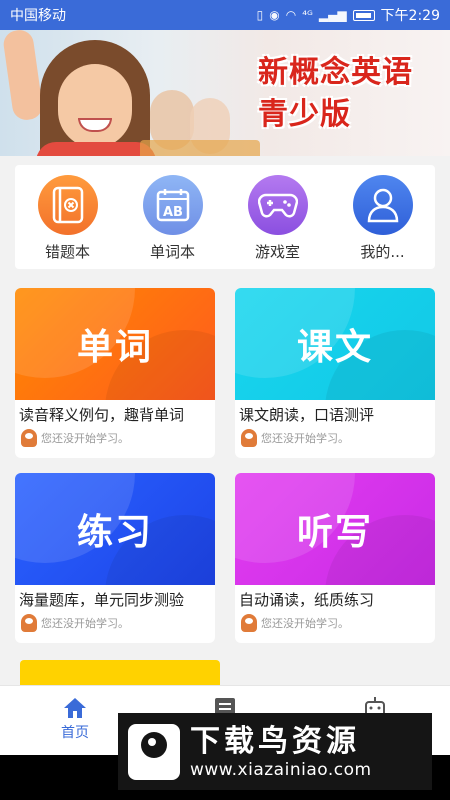 The height and width of the screenshot is (800, 450). What do you see at coordinates (382, 205) in the screenshot?
I see `user-icon` at bounding box center [382, 205].